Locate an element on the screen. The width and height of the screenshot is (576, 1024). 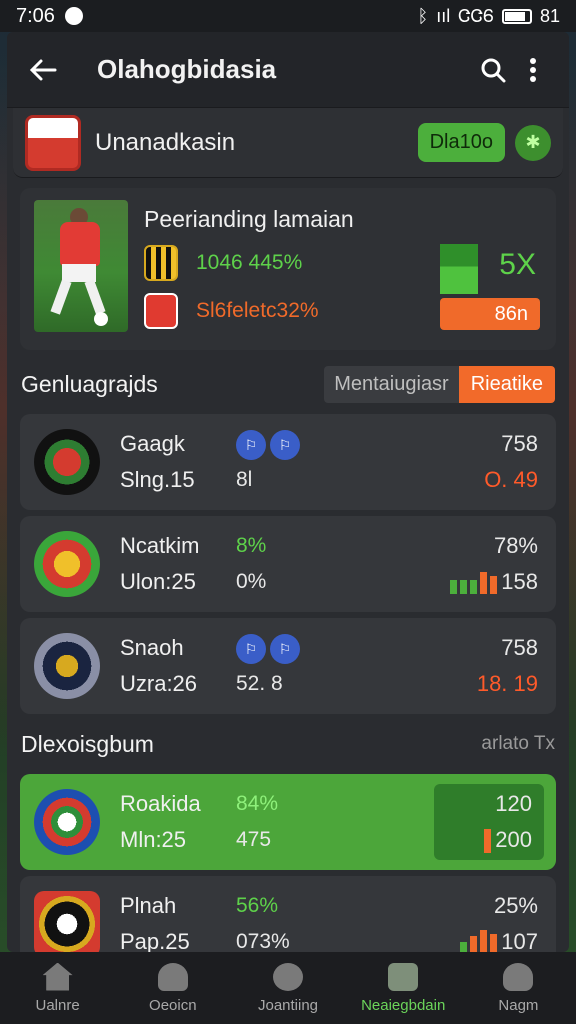
ball-icon is located at coordinates (288, 976).